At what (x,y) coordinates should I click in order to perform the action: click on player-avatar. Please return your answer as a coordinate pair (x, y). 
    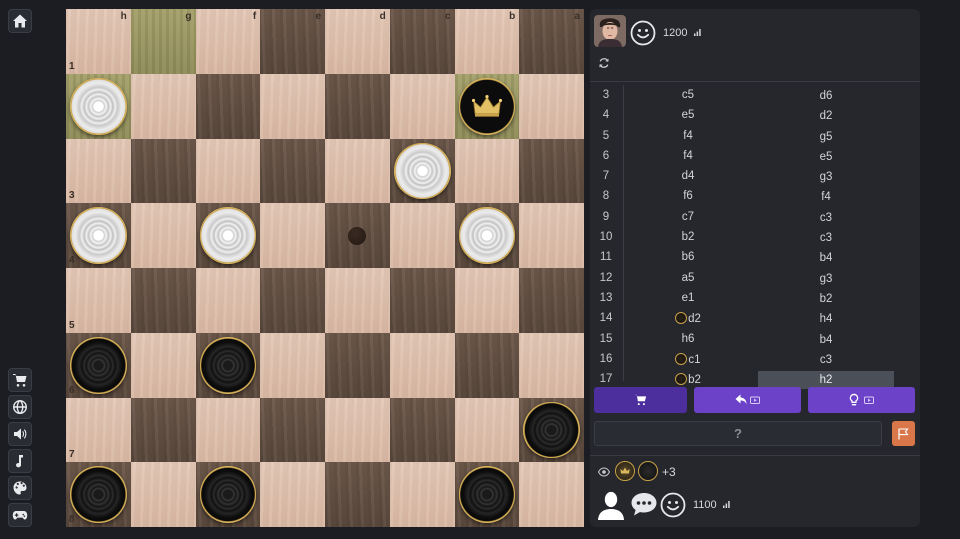
    Looking at the image, I should click on (611, 505).